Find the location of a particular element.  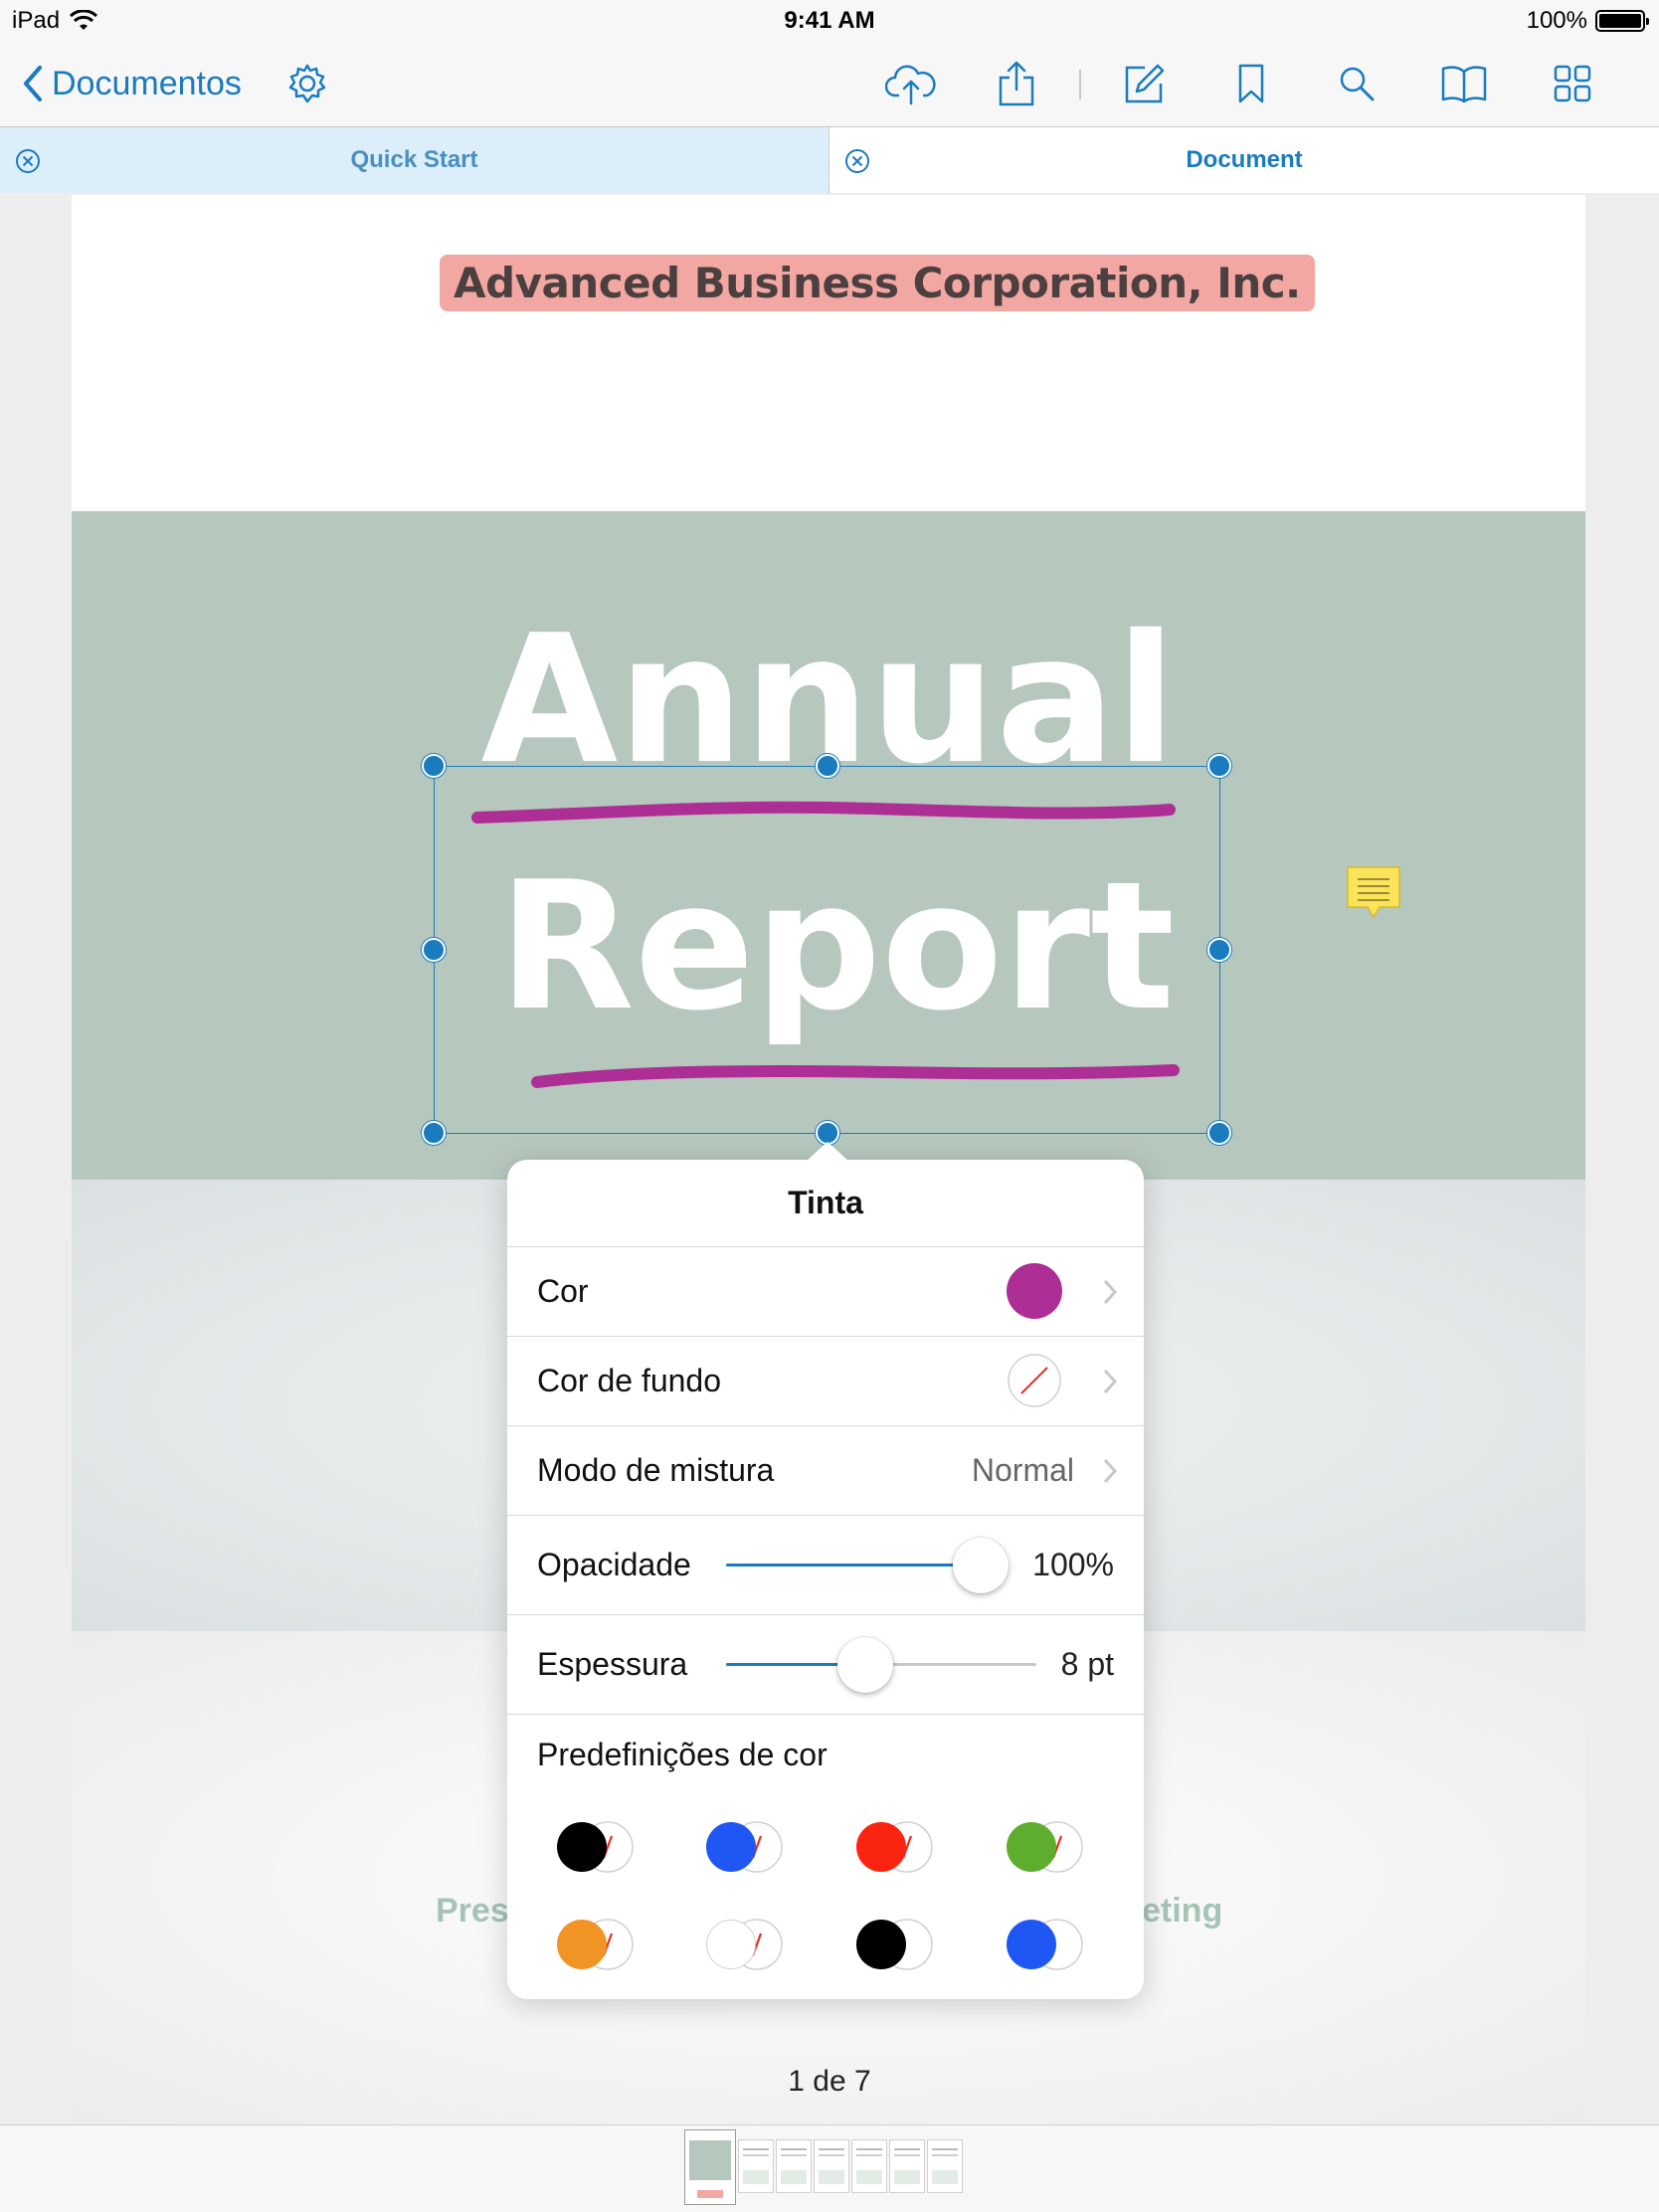

tab-quick-start: Quick Start is located at coordinates (415, 160).